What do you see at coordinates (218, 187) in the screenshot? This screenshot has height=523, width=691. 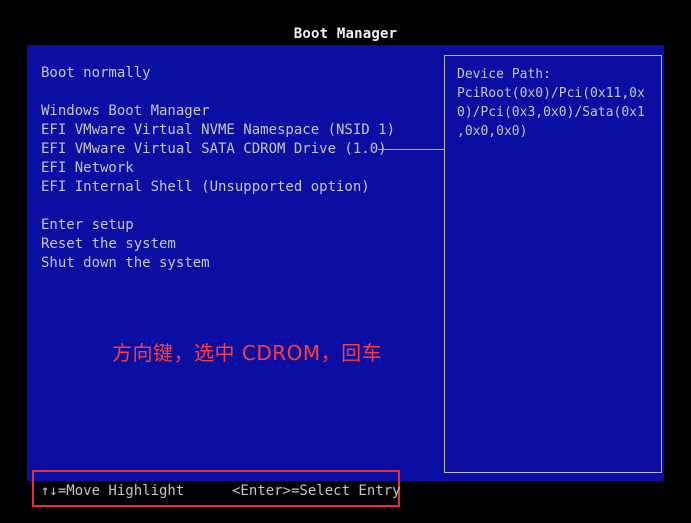 I see `menu-item-internal-shell: EFI Internal Shell (Unsupported option)` at bounding box center [218, 187].